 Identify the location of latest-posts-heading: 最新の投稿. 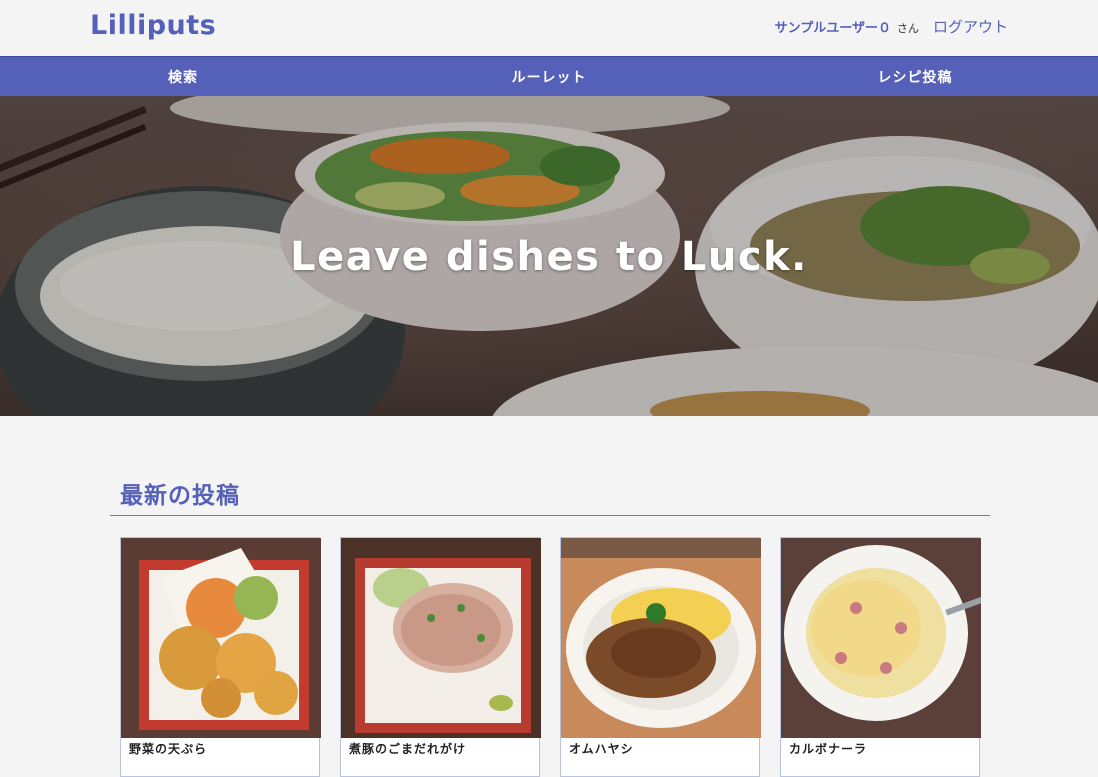
(180, 496).